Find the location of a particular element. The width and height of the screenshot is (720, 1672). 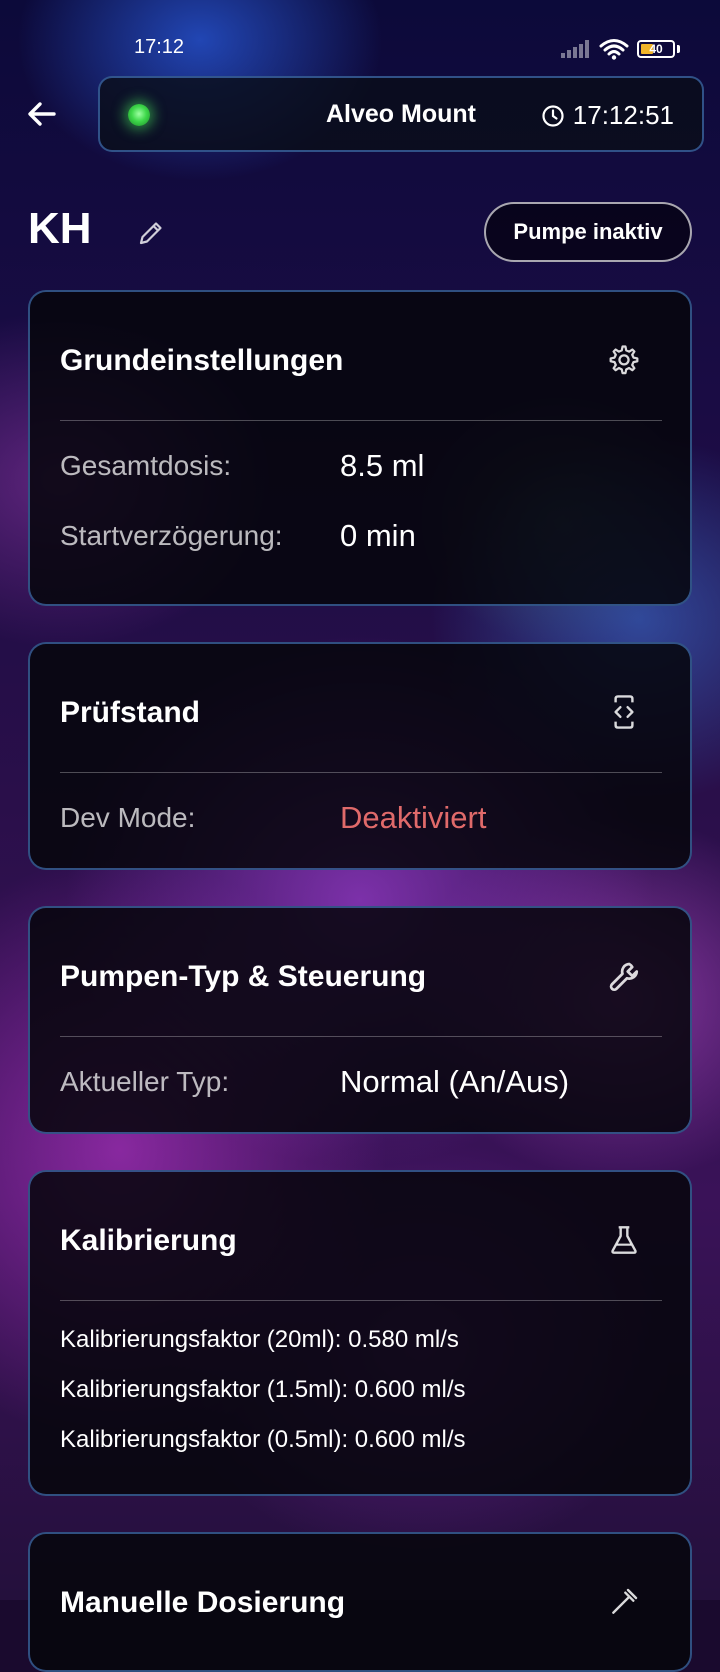

card-title: Pumpen-Typ & Steuerung is located at coordinates (243, 976).